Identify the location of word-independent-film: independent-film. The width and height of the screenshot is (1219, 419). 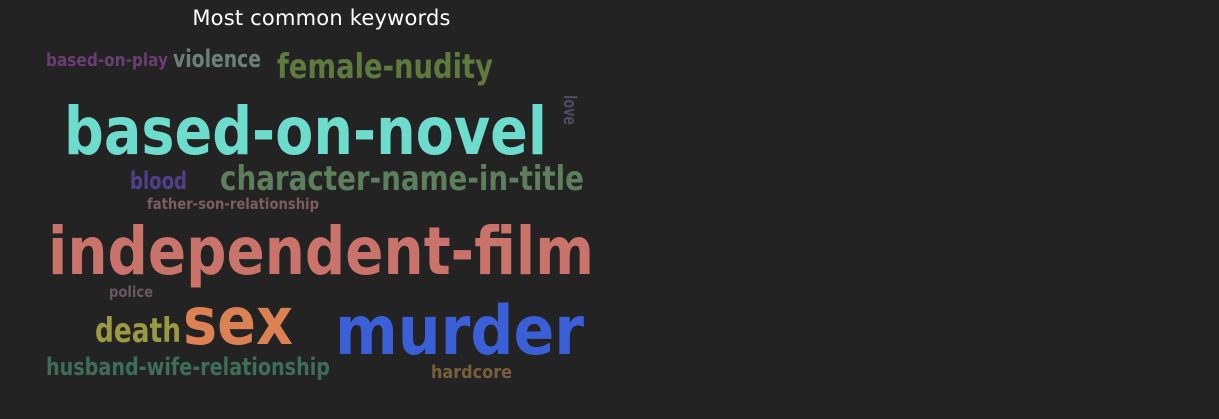
(321, 251).